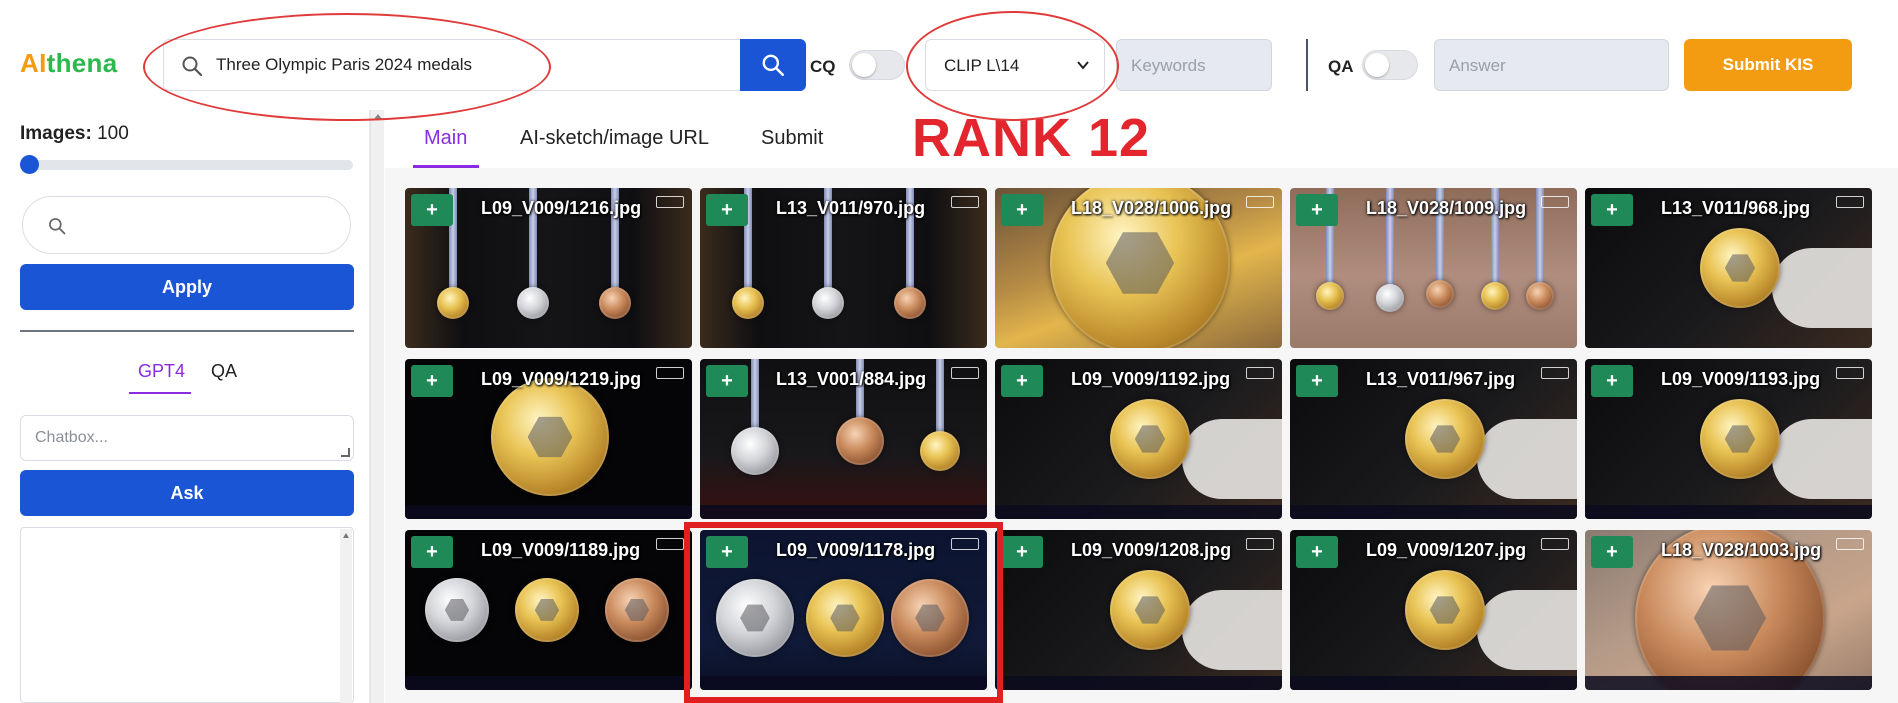 This screenshot has height=703, width=1898. Describe the element at coordinates (161, 371) in the screenshot. I see `tab-gpt4: GPT4` at that location.